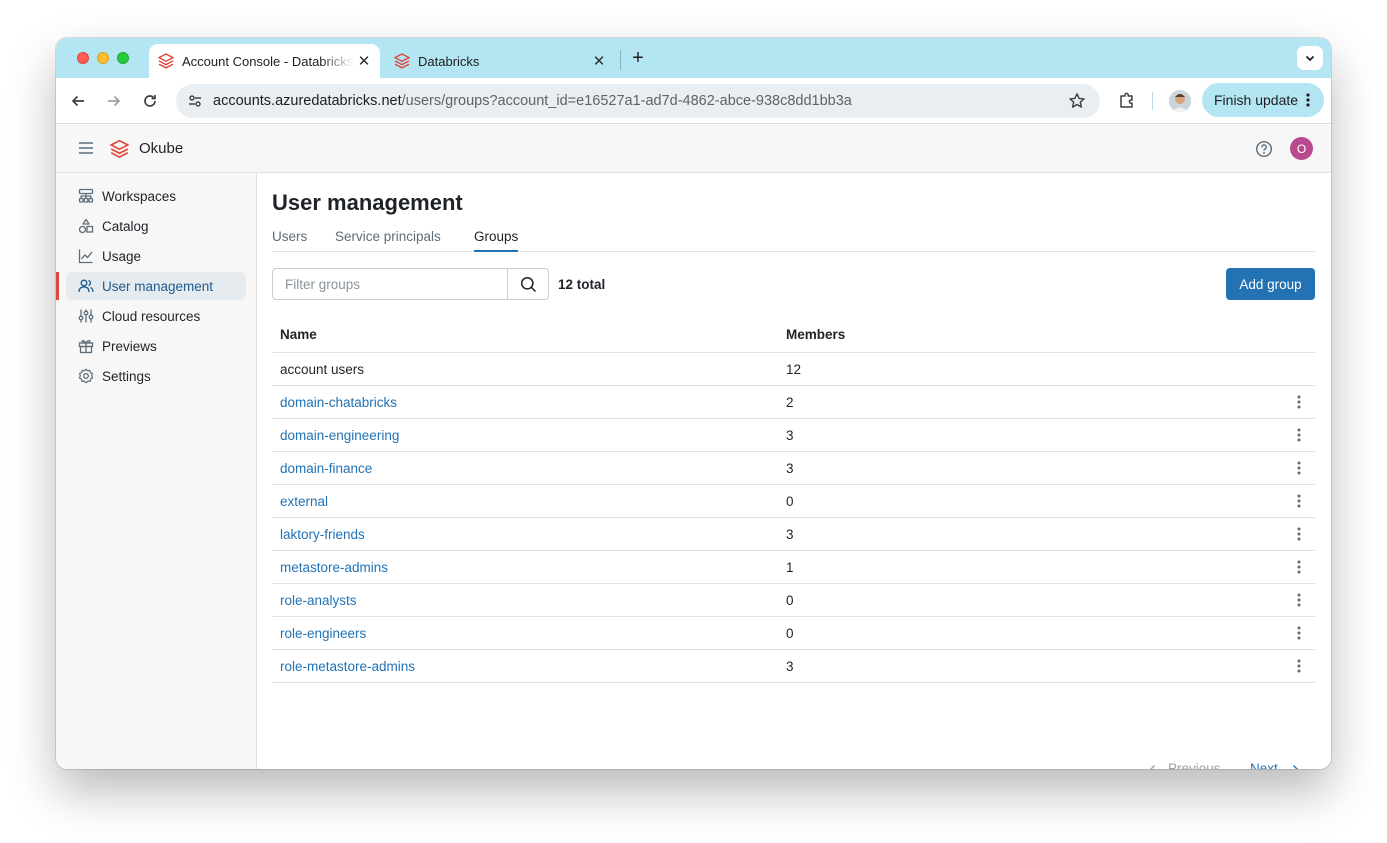  Describe the element at coordinates (322, 369) in the screenshot. I see `group-name: account users` at that location.